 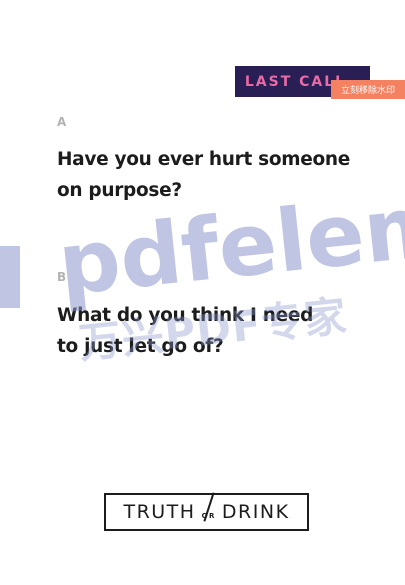 I want to click on question-b-line1: What do you think I need, so click(x=185, y=315).